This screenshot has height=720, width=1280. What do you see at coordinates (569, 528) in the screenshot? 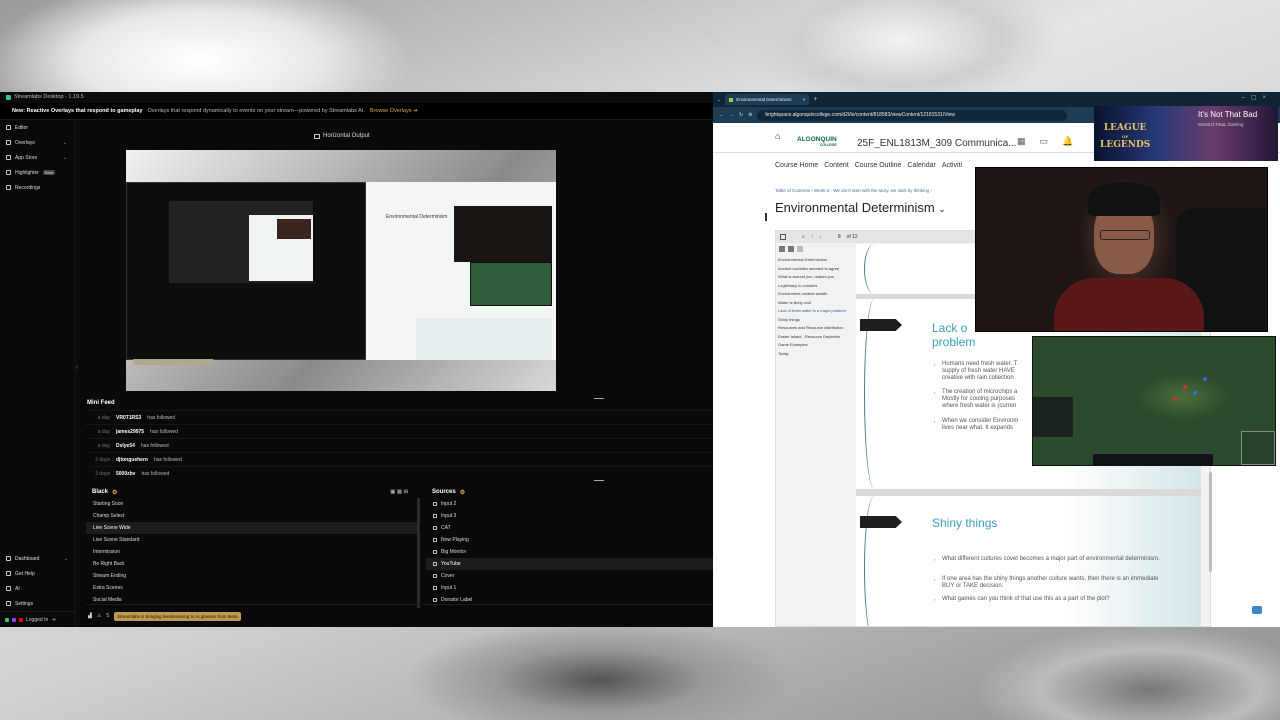
I see `source-item: CAT` at bounding box center [569, 528].